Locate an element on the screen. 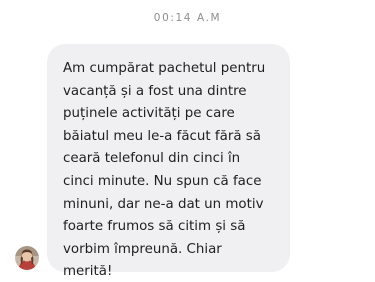  sender-avatar is located at coordinates (27, 258).